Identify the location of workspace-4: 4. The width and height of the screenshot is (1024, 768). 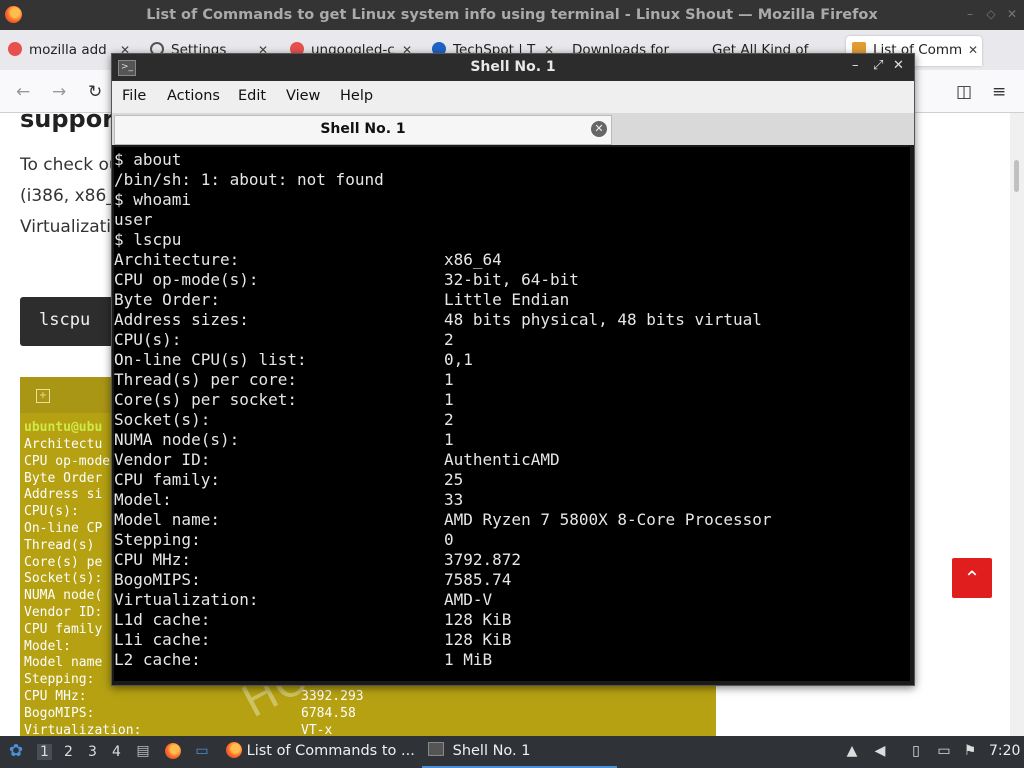
(116, 752).